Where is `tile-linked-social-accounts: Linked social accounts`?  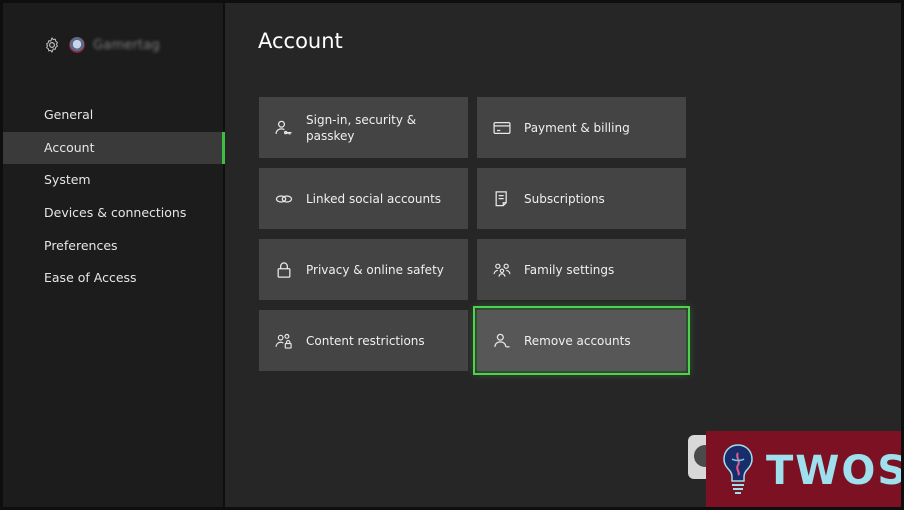 tile-linked-social-accounts: Linked social accounts is located at coordinates (363, 198).